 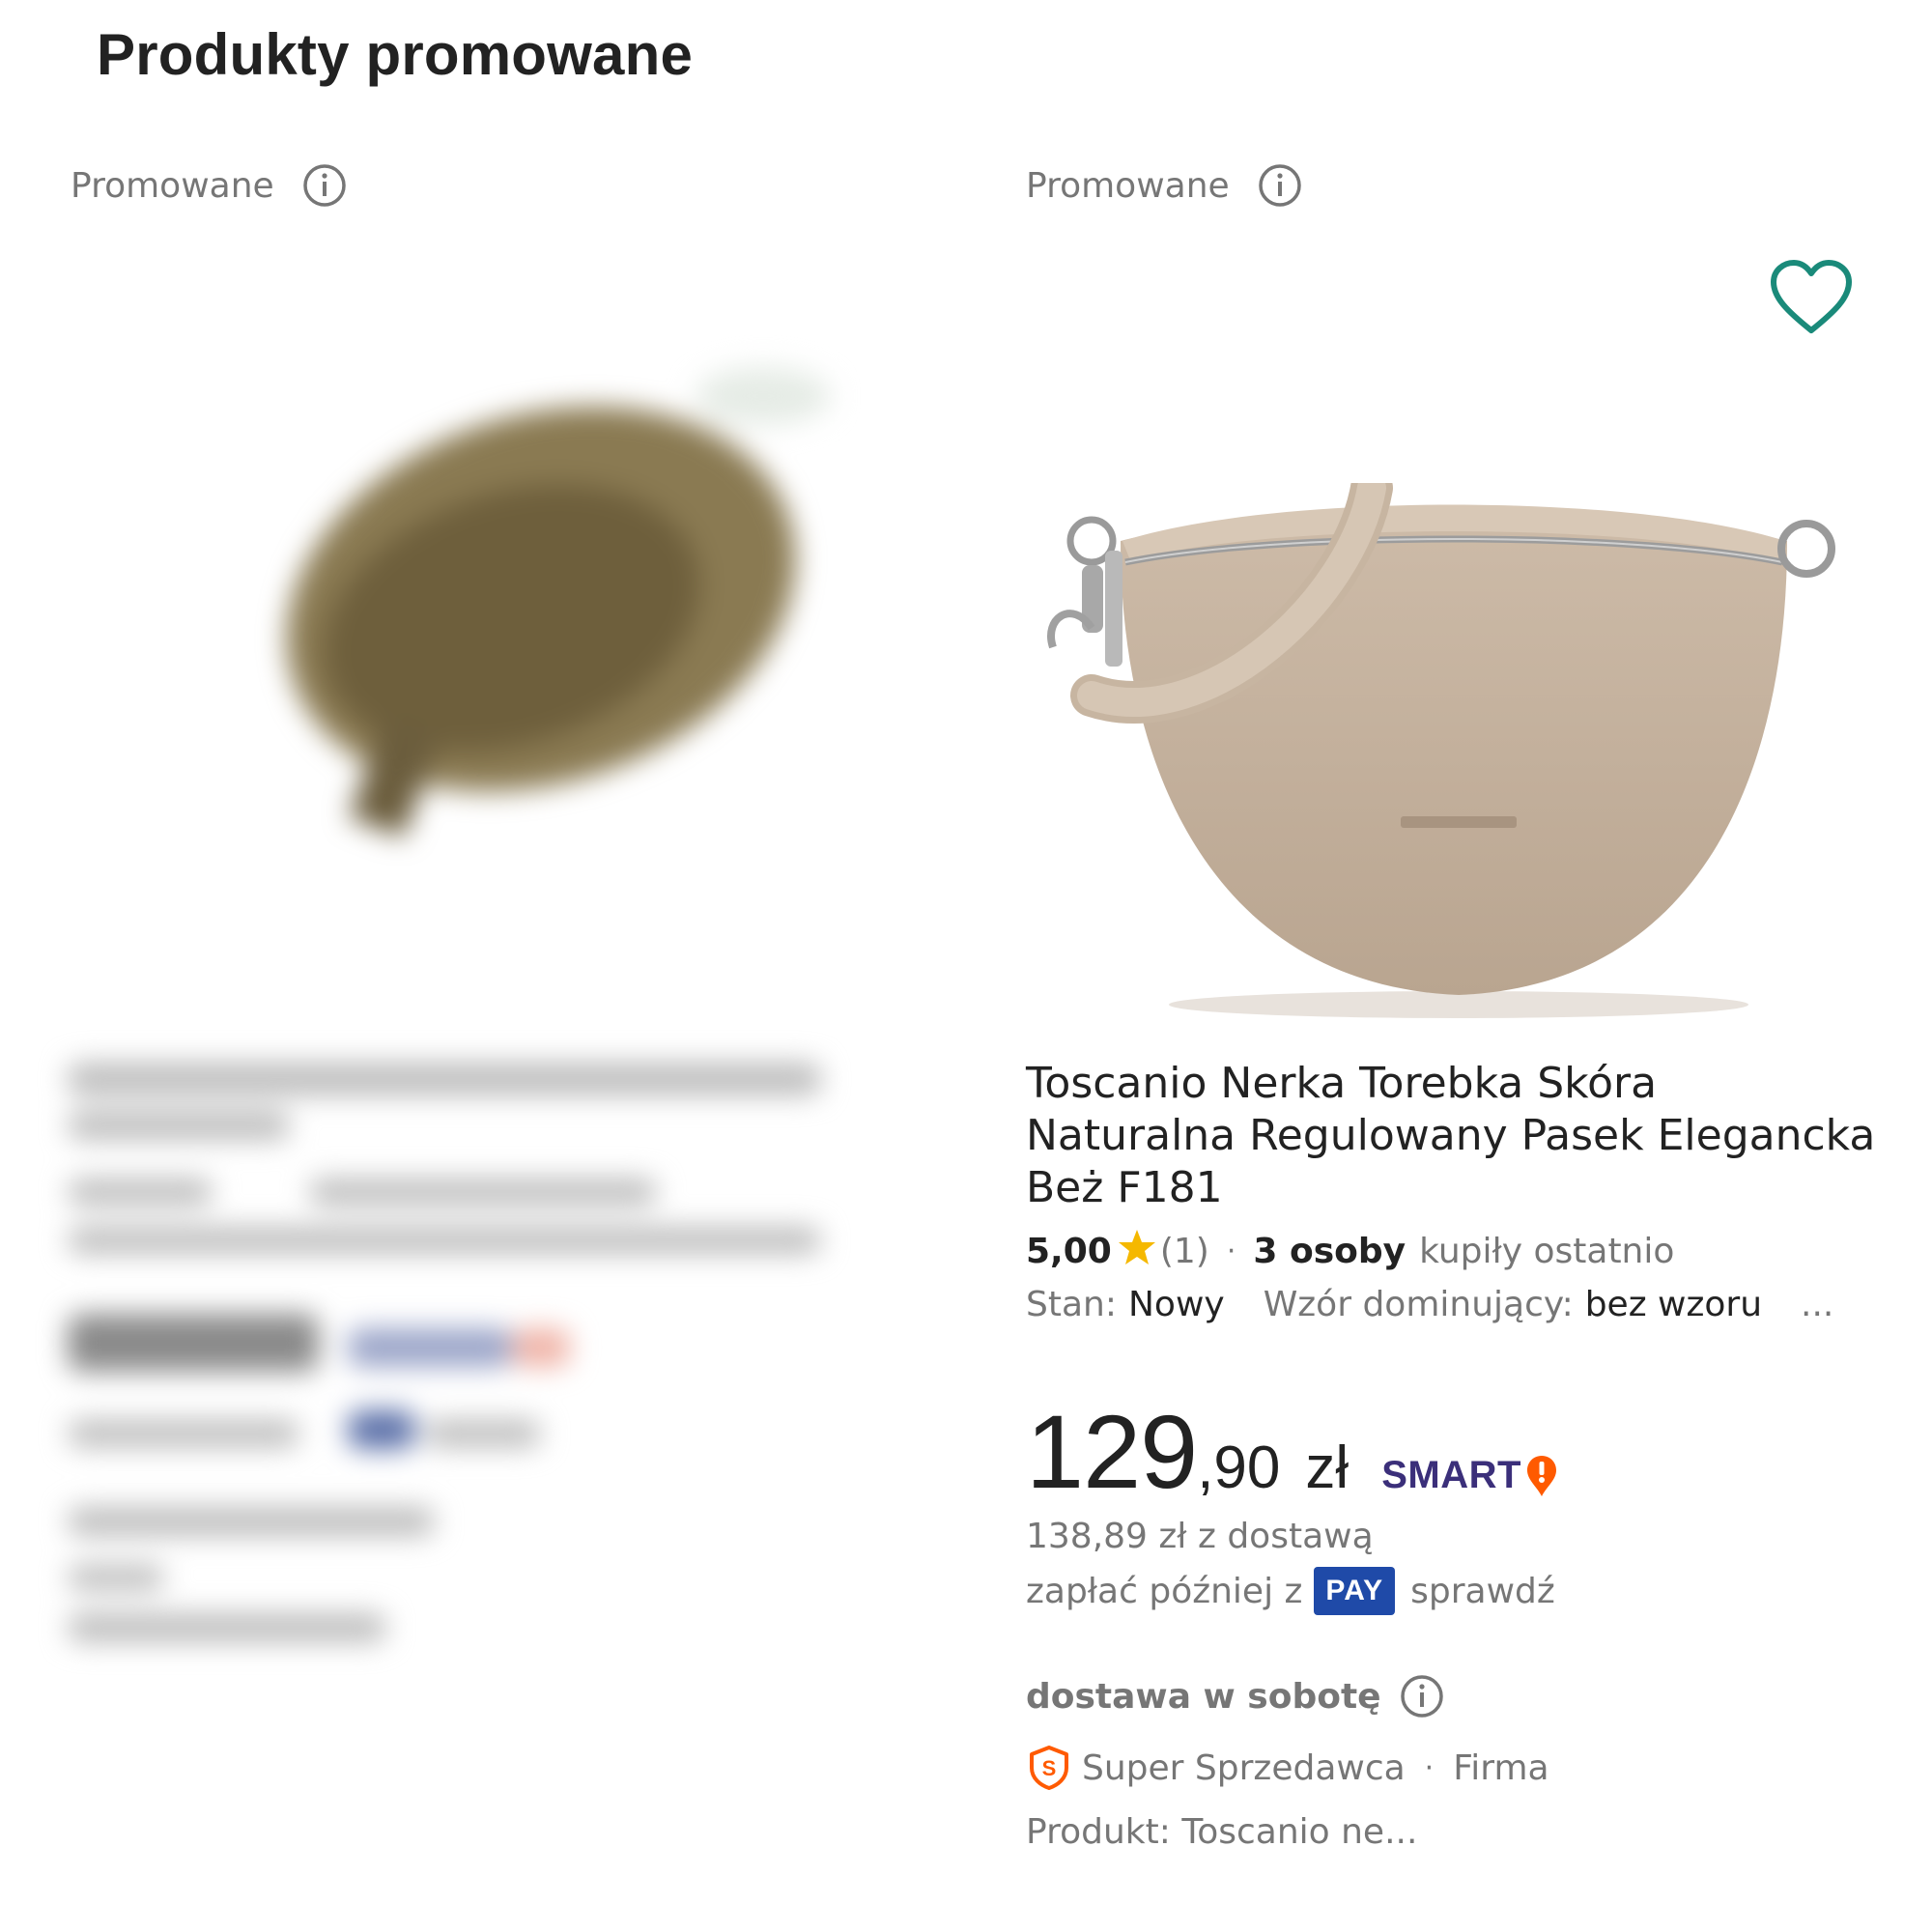 I want to click on promo-label-right: Promowane, so click(x=1164, y=185).